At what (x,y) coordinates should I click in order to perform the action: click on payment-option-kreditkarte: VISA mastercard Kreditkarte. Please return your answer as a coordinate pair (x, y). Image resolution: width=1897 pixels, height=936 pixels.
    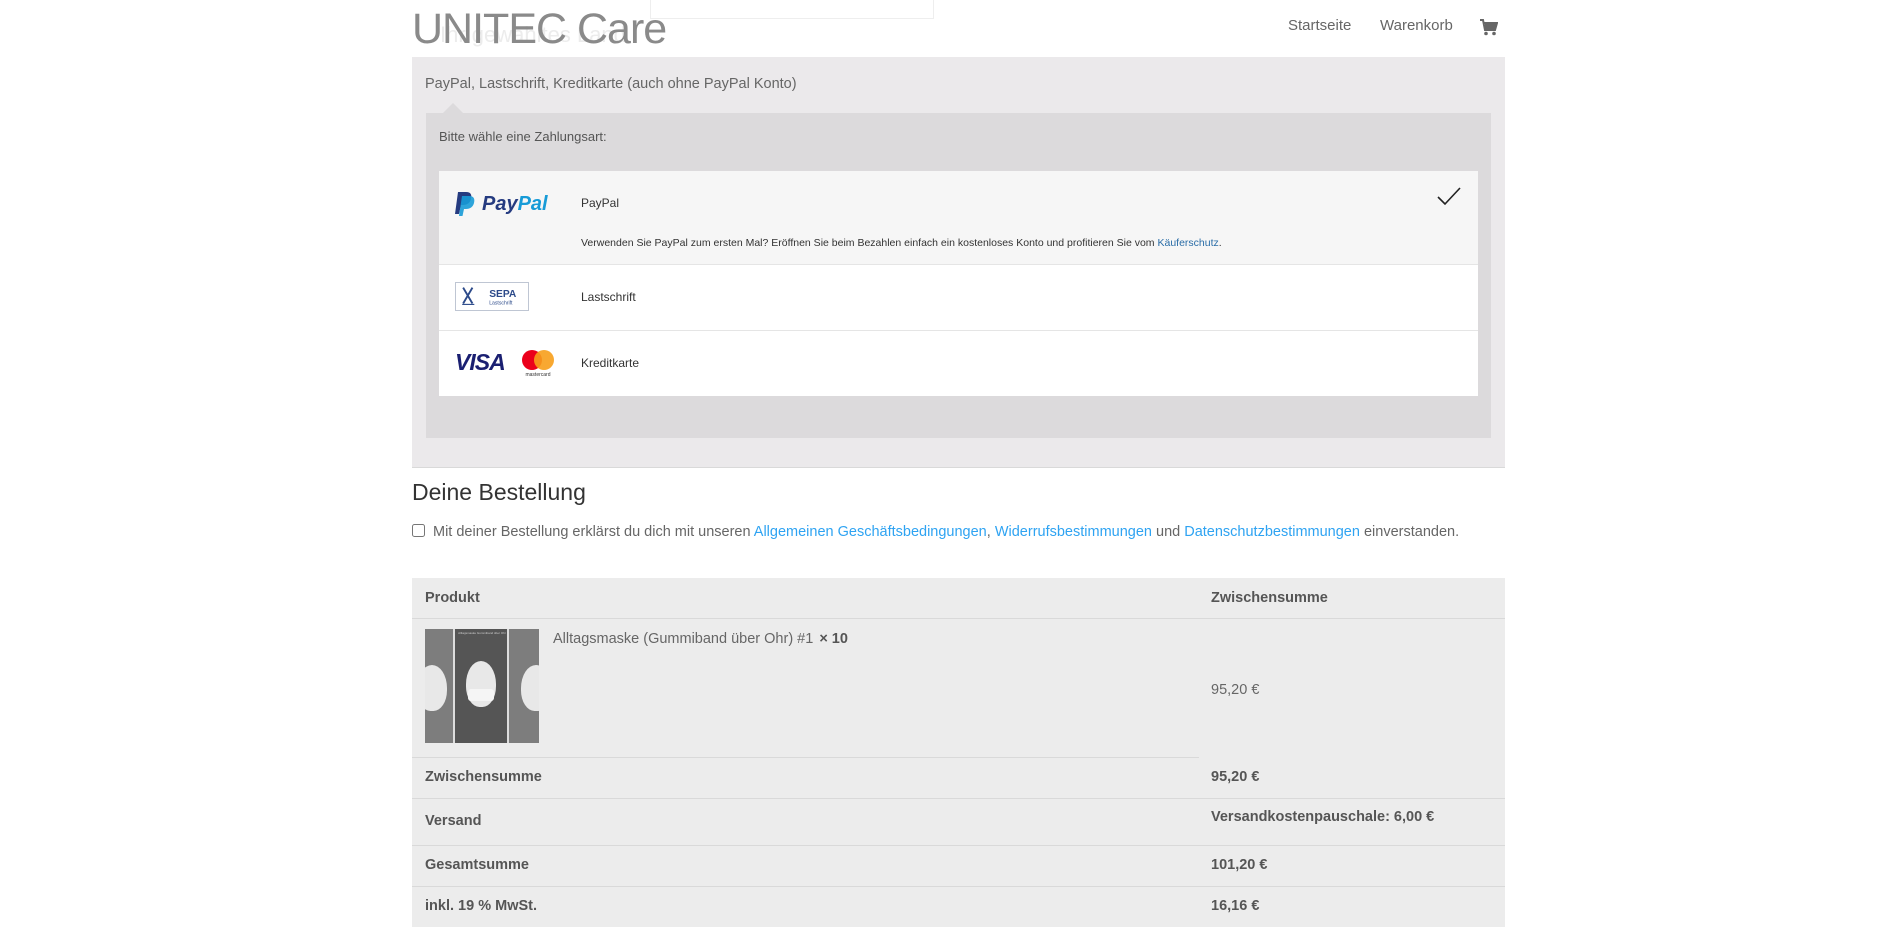
    Looking at the image, I should click on (958, 363).